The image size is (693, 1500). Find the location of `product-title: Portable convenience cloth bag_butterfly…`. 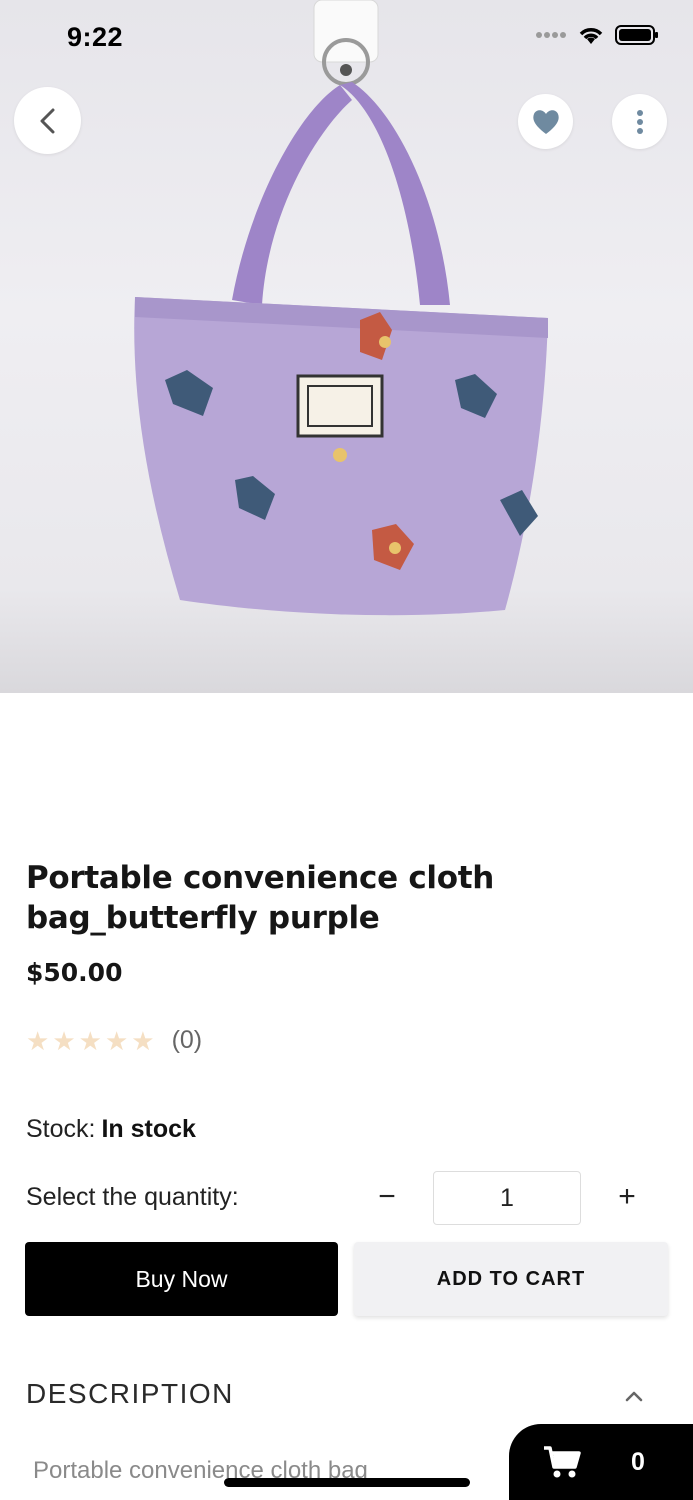

product-title: Portable convenience cloth bag_butterfly… is located at coordinates (260, 898).